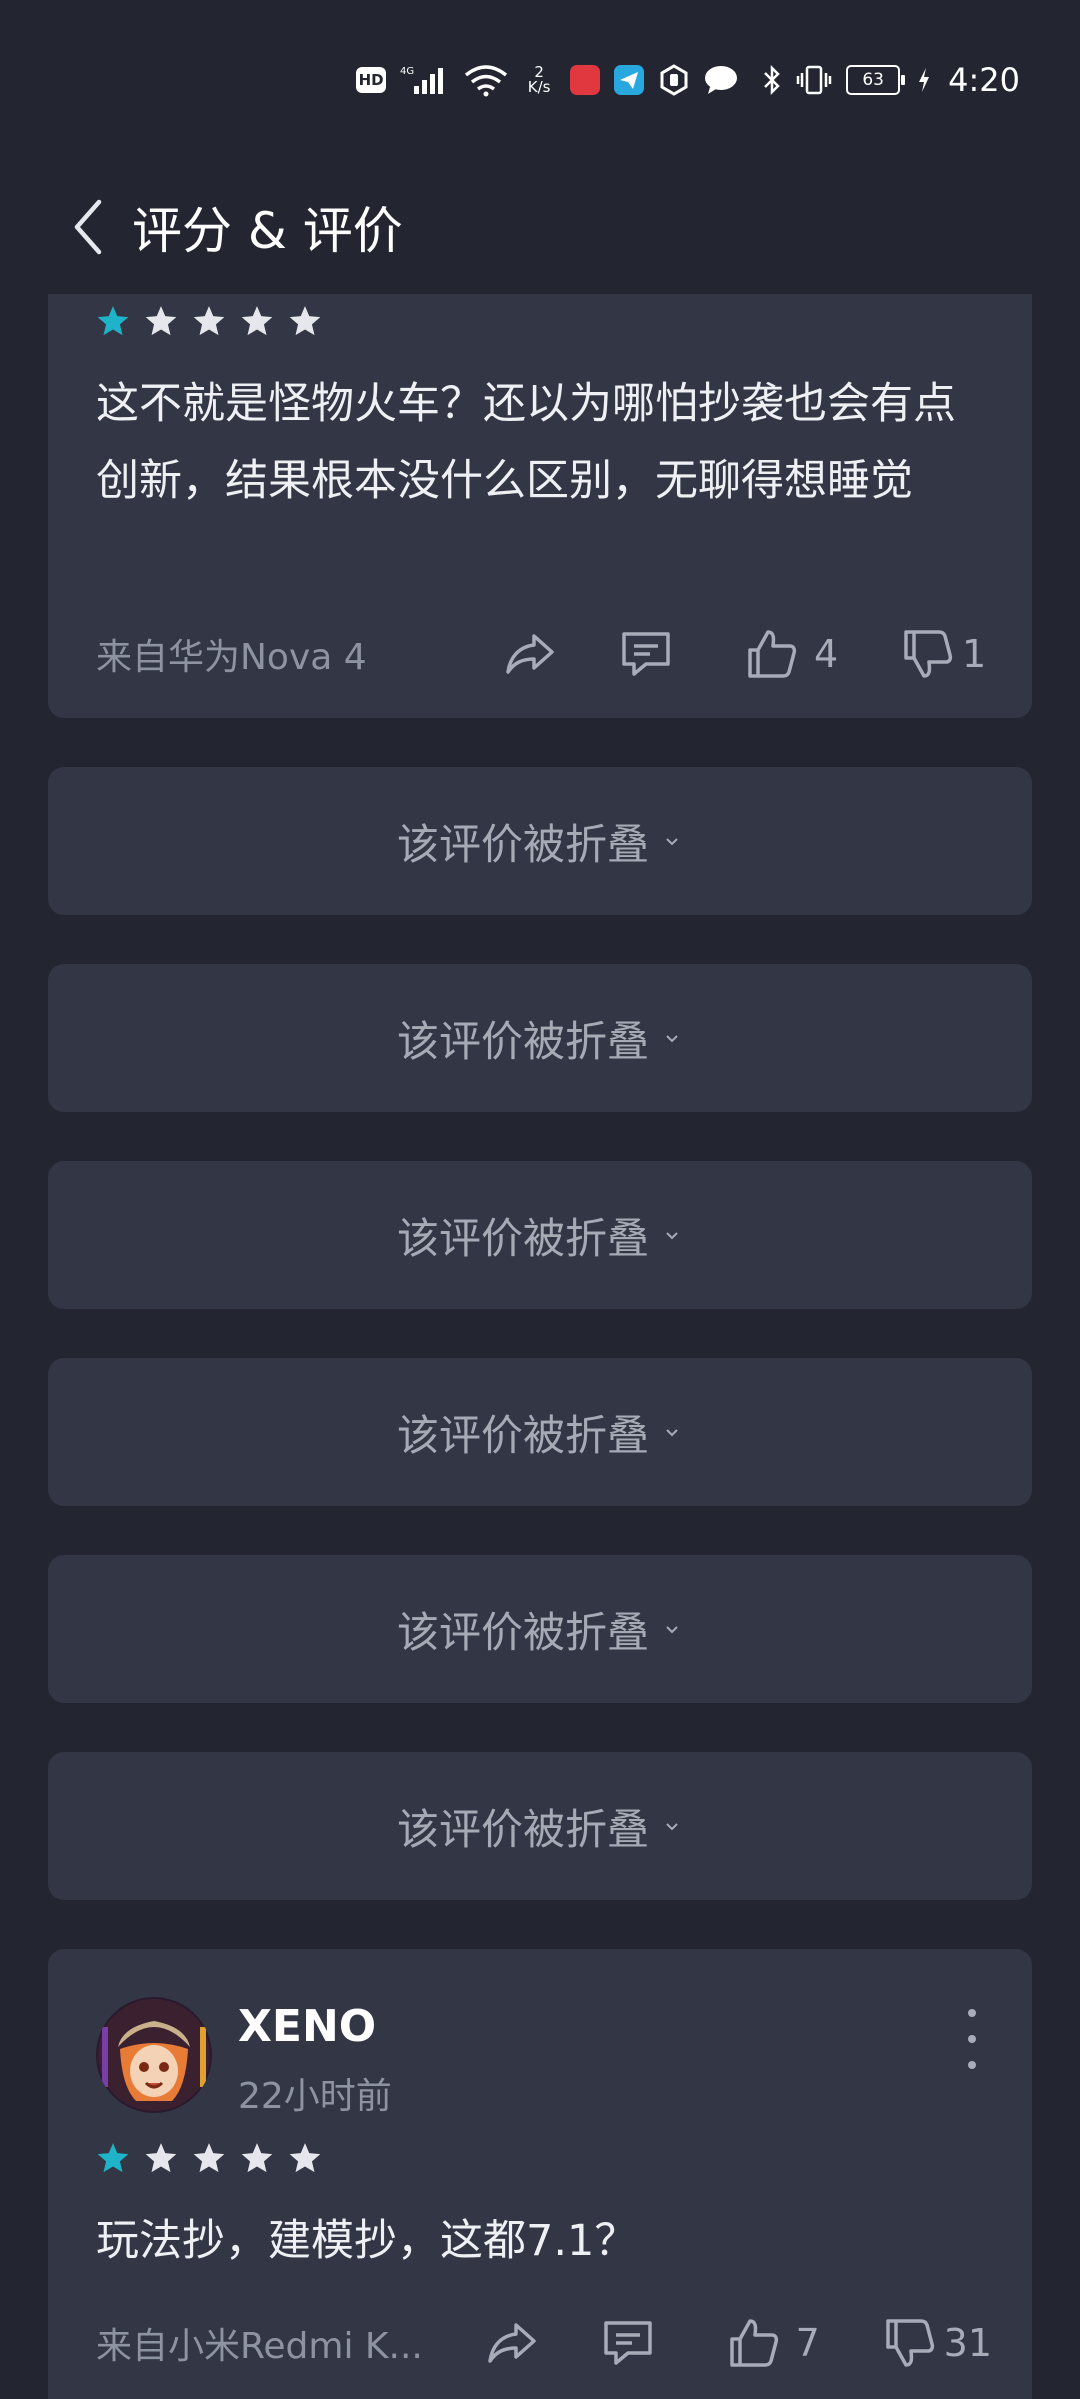 The image size is (1080, 2399). I want to click on review-time: 22小时前, so click(315, 2096).